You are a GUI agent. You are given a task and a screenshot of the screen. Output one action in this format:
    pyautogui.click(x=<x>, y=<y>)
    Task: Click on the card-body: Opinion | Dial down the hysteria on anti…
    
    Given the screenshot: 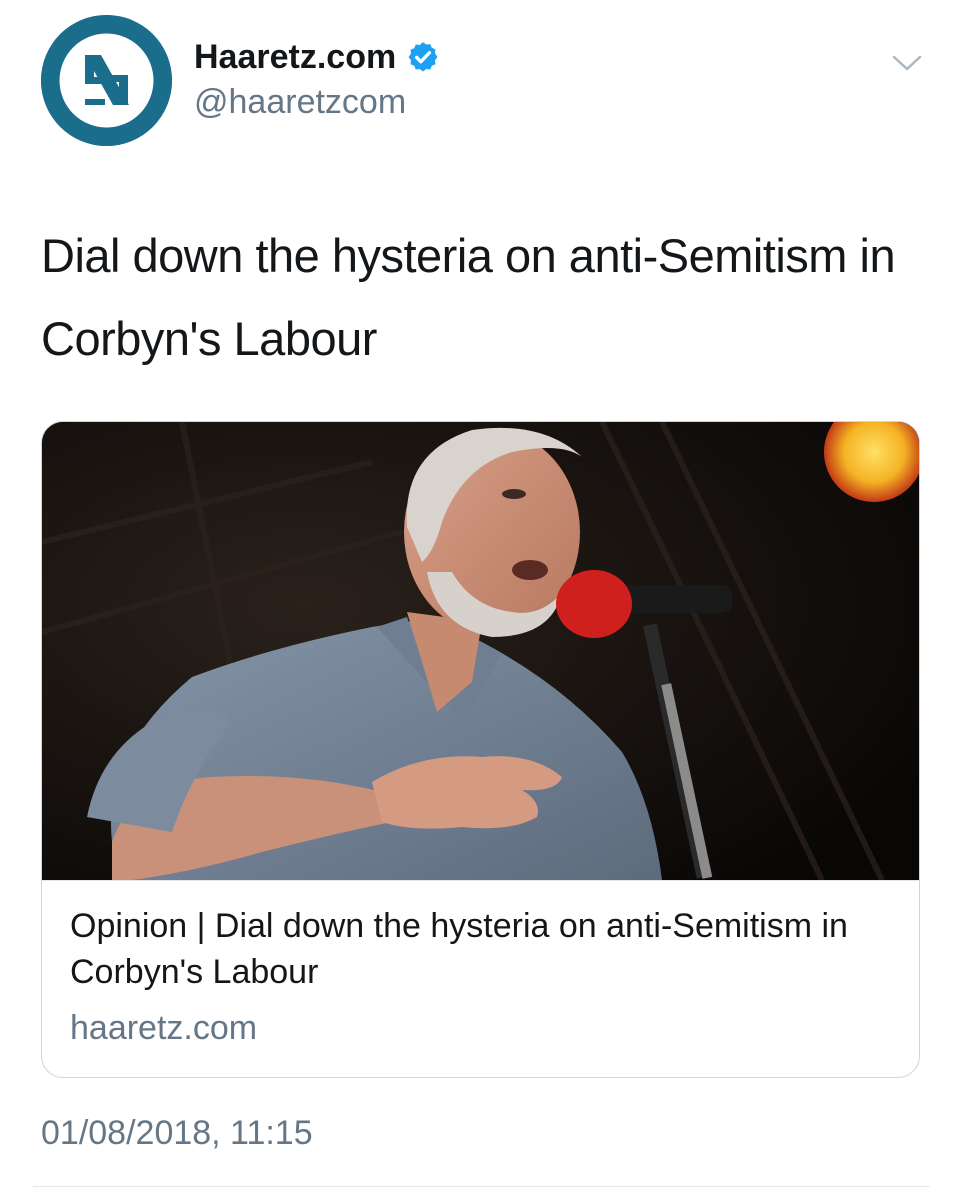 What is the action you would take?
    pyautogui.click(x=480, y=978)
    